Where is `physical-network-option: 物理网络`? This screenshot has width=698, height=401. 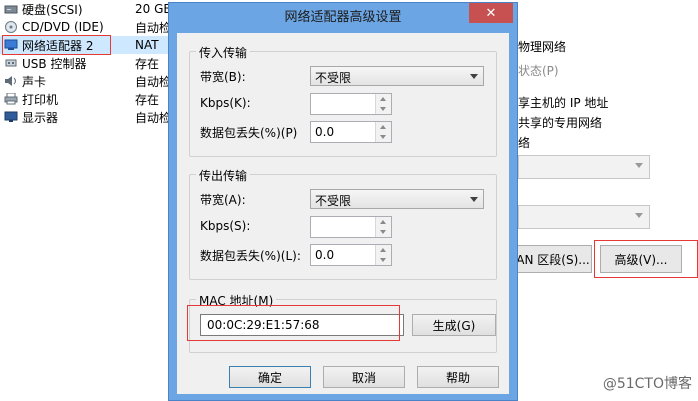 physical-network-option: 物理网络 is located at coordinates (542, 46).